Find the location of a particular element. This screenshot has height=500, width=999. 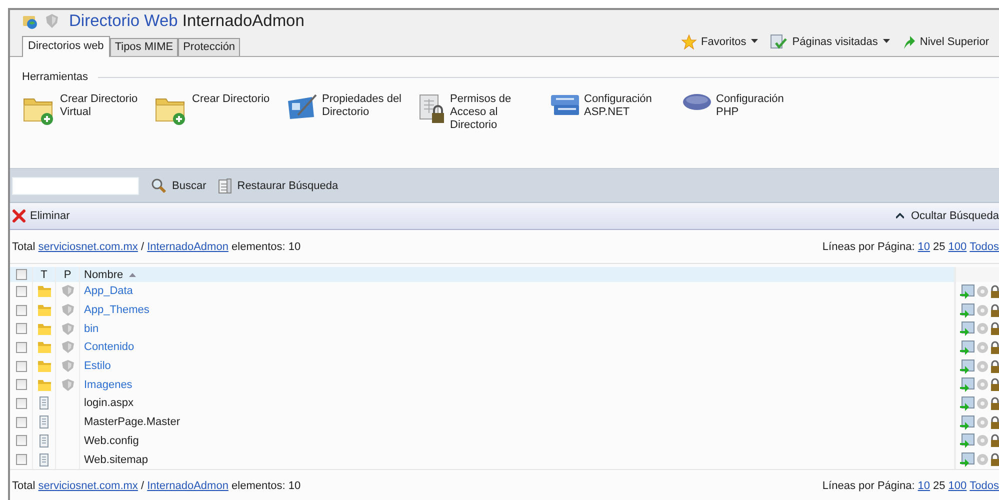

file-name: Web.config is located at coordinates (111, 440).